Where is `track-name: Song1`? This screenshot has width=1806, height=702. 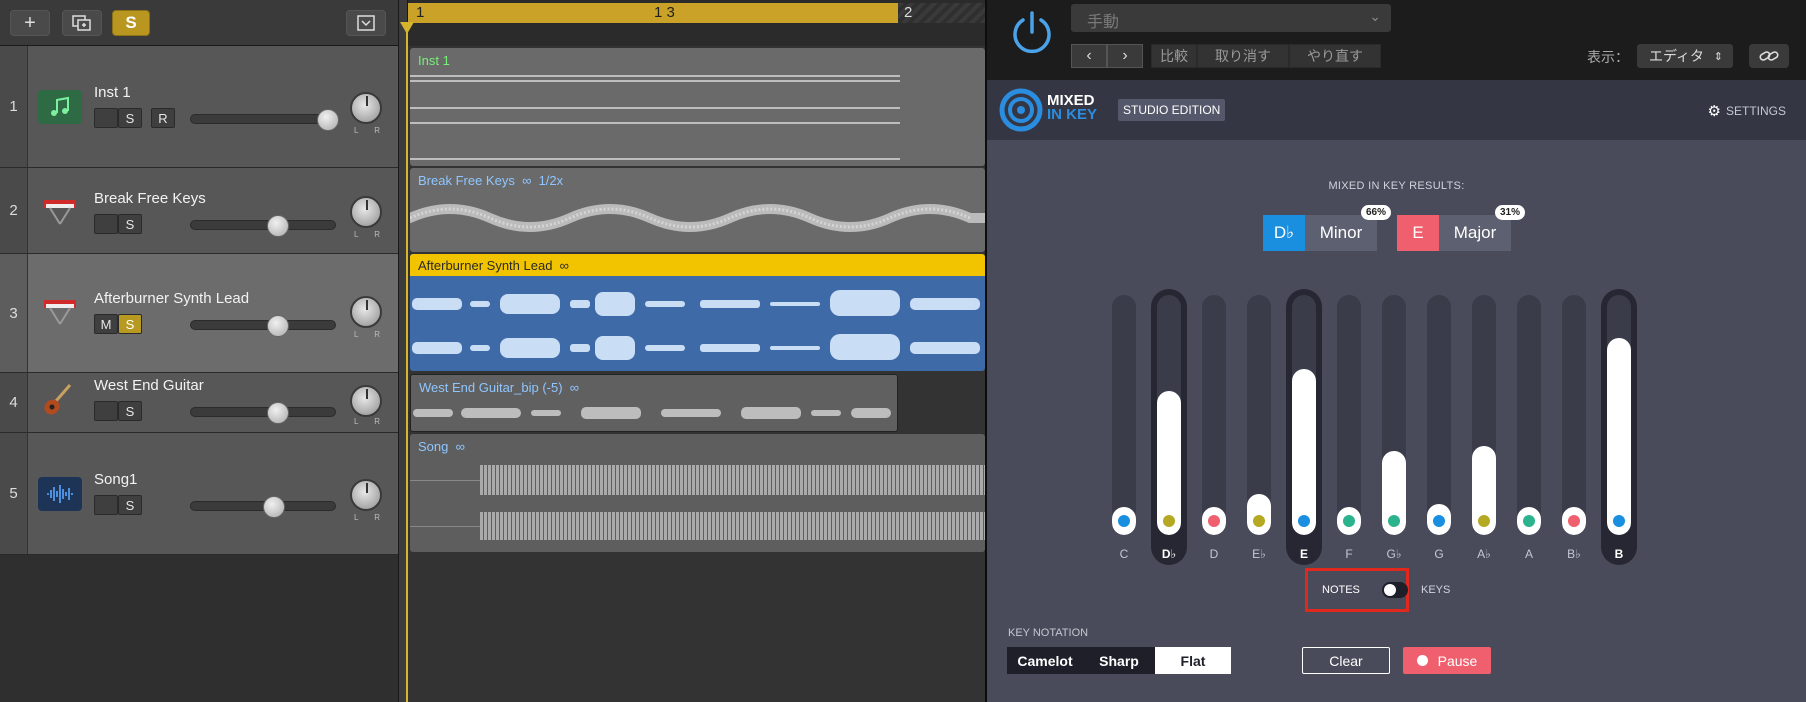 track-name: Song1 is located at coordinates (116, 479).